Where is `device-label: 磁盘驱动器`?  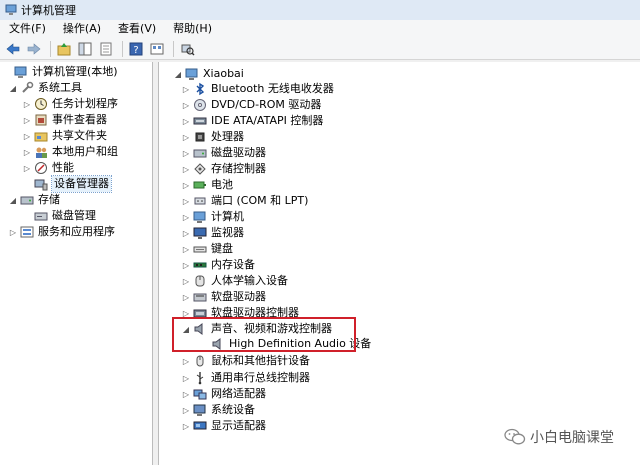
device-label: 磁盘驱动器 is located at coordinates (238, 152).